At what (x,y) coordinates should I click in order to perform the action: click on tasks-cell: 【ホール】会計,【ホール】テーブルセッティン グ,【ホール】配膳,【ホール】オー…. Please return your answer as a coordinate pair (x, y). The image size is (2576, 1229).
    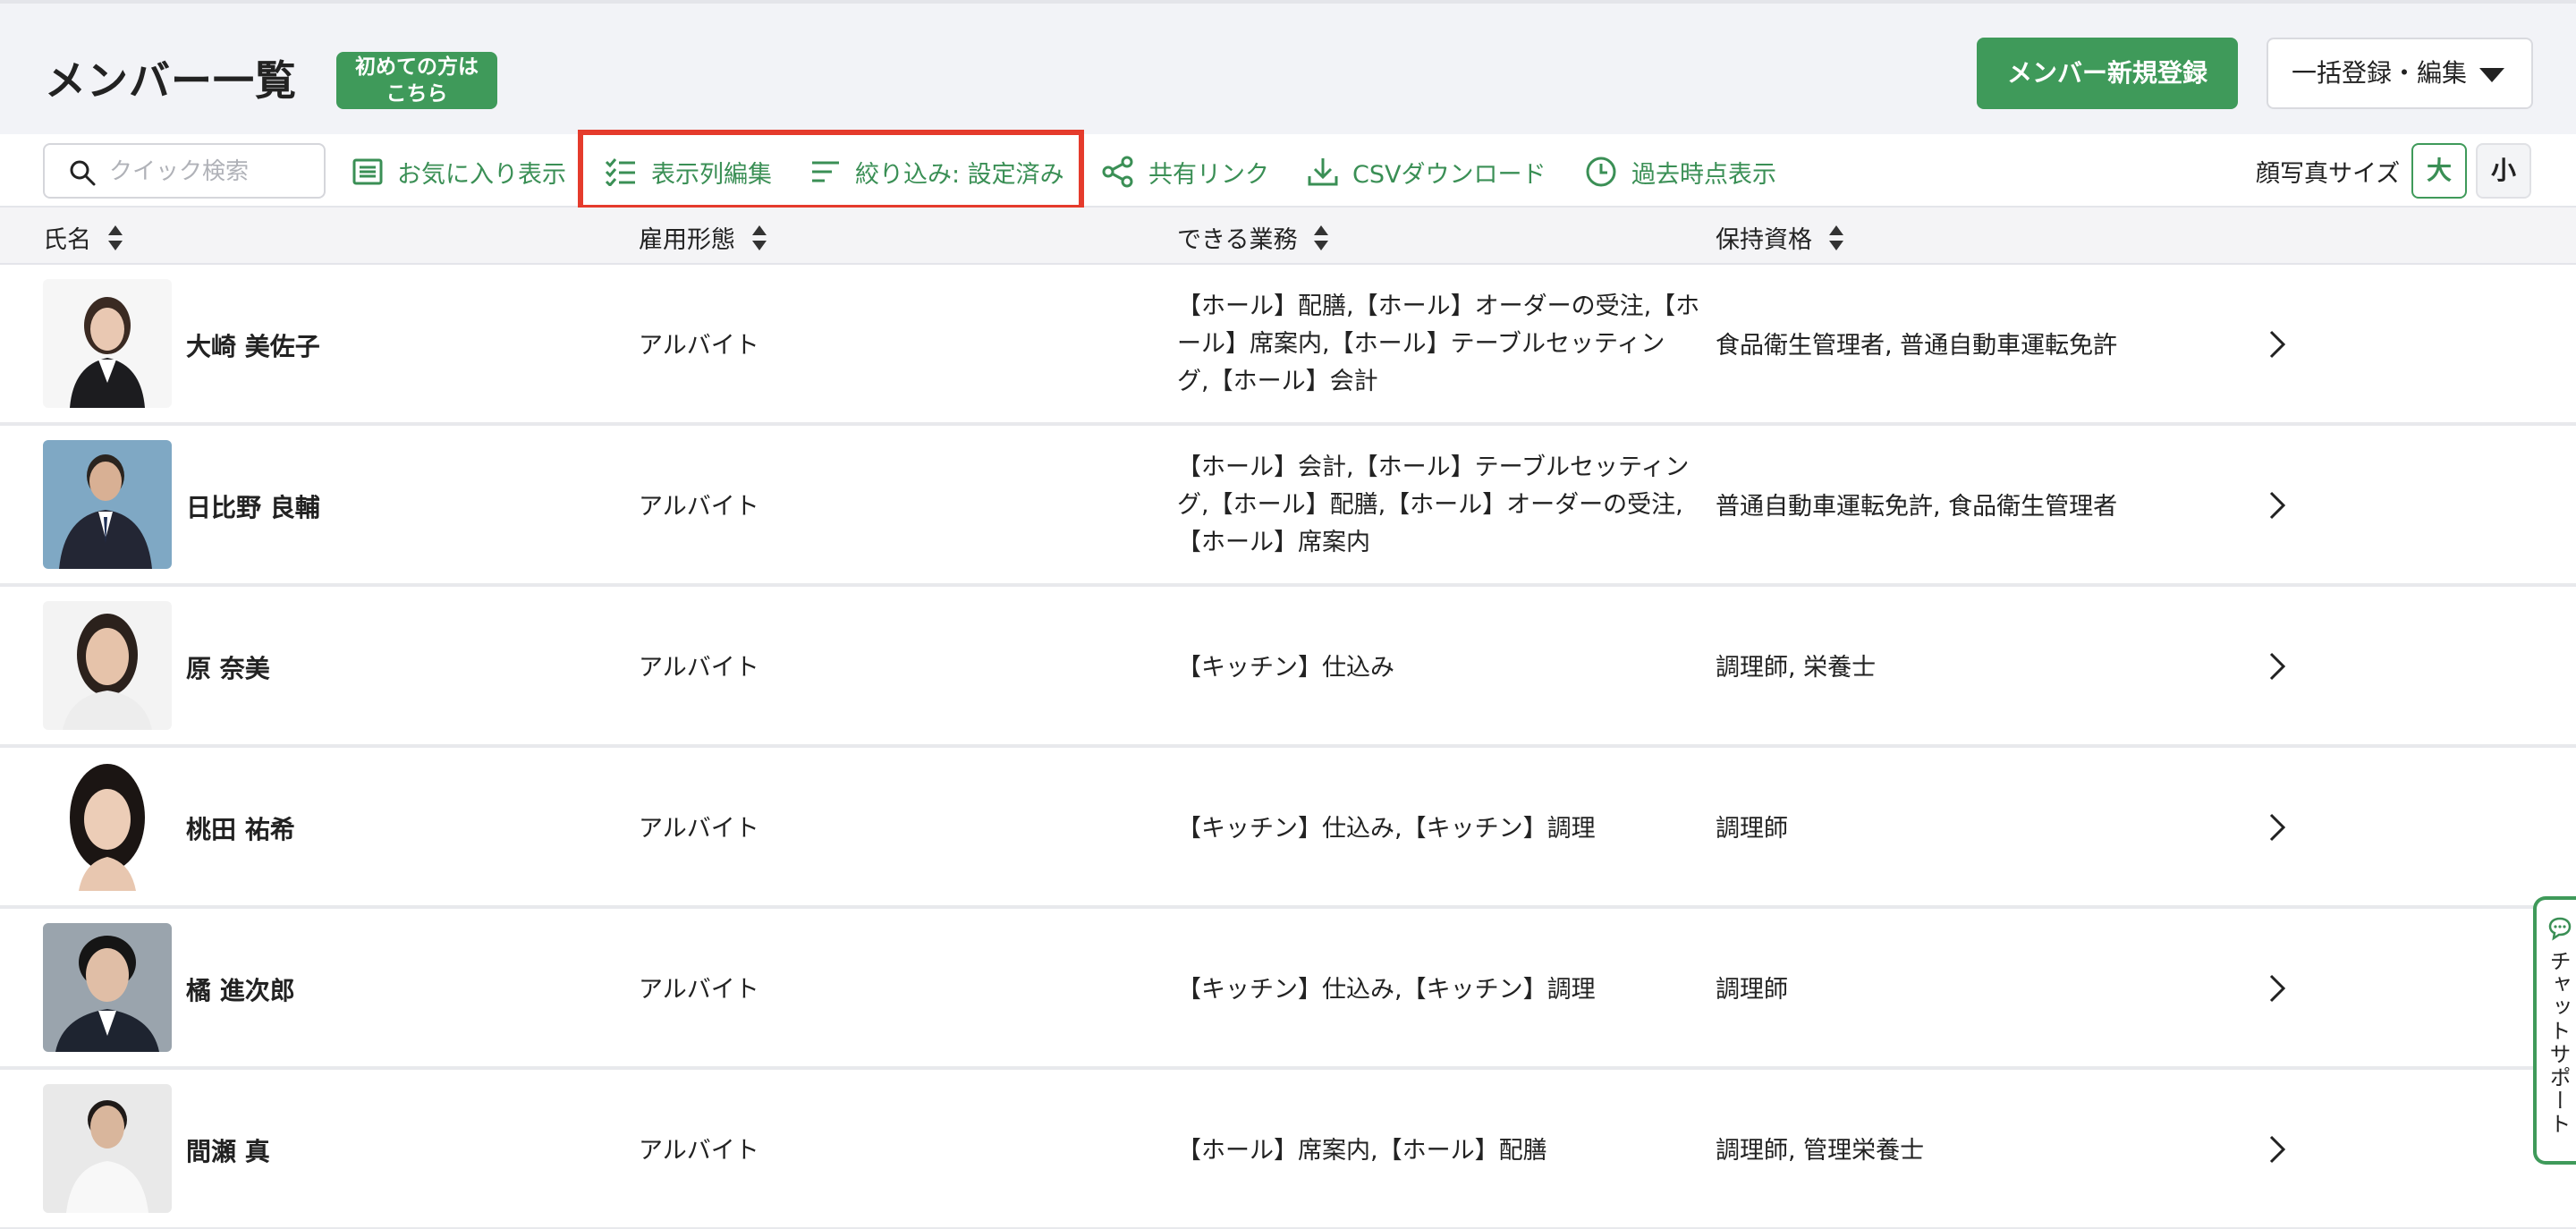
    Looking at the image, I should click on (1433, 505).